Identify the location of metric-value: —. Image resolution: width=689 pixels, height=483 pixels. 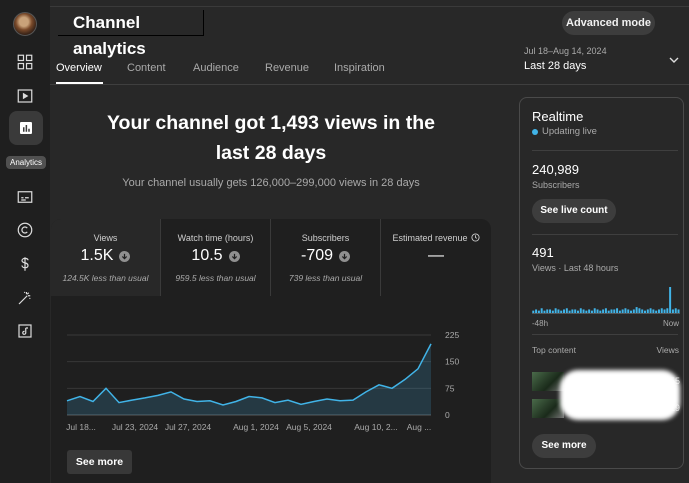
(436, 255).